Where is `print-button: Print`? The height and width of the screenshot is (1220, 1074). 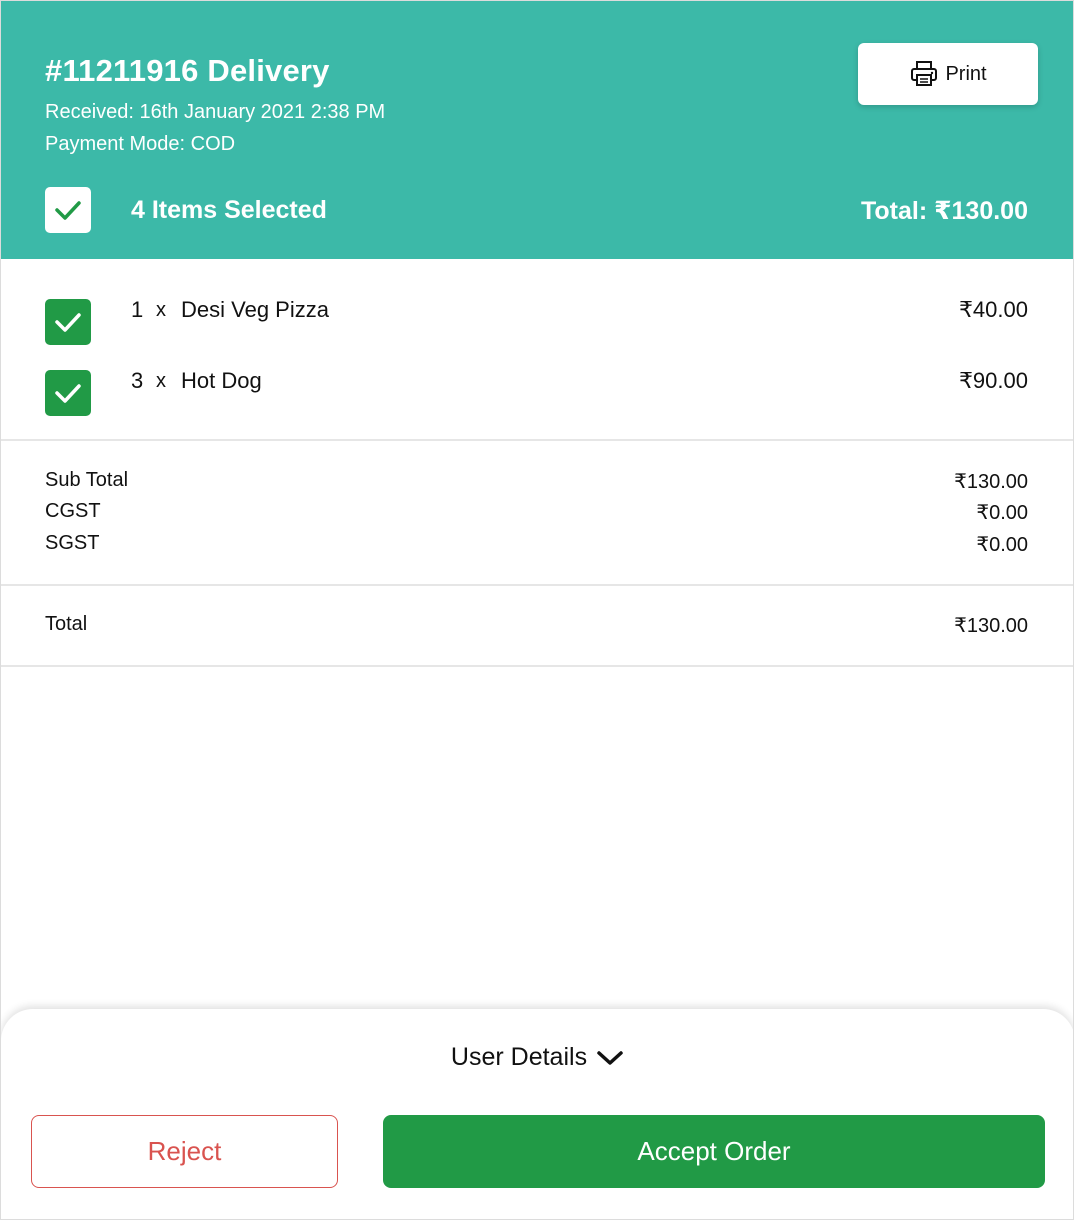
print-button: Print is located at coordinates (948, 74).